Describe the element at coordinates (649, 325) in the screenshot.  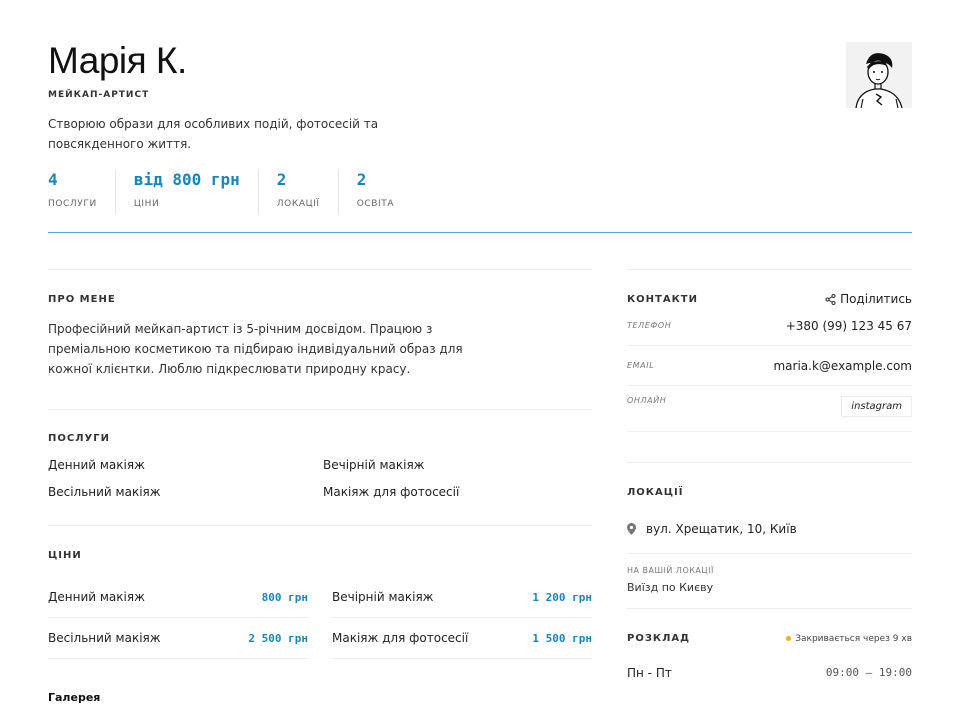
I see `phone-label: ТЕЛЕФОН` at that location.